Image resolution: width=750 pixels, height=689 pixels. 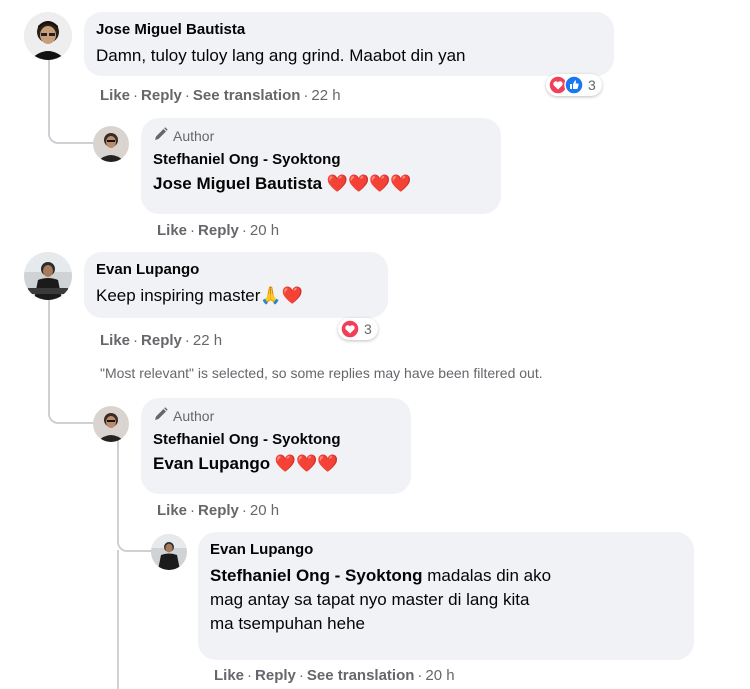 What do you see at coordinates (350, 329) in the screenshot?
I see `love-reaction-icon` at bounding box center [350, 329].